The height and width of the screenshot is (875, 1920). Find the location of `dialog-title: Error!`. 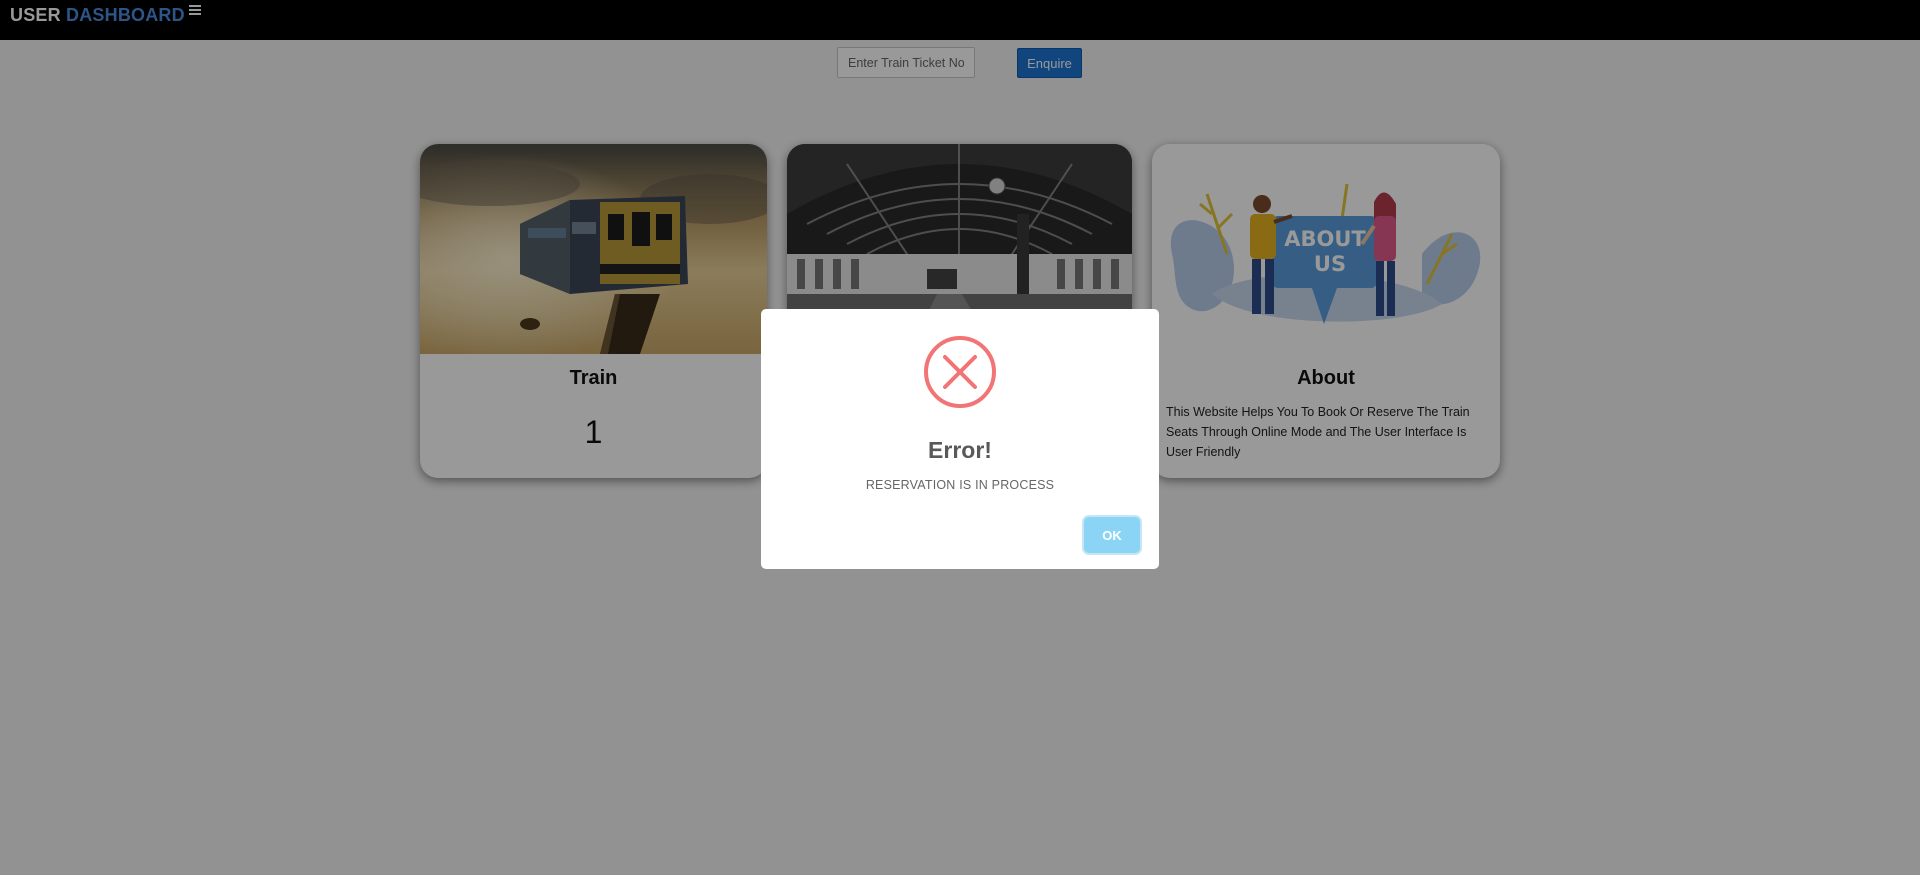

dialog-title: Error! is located at coordinates (960, 450).